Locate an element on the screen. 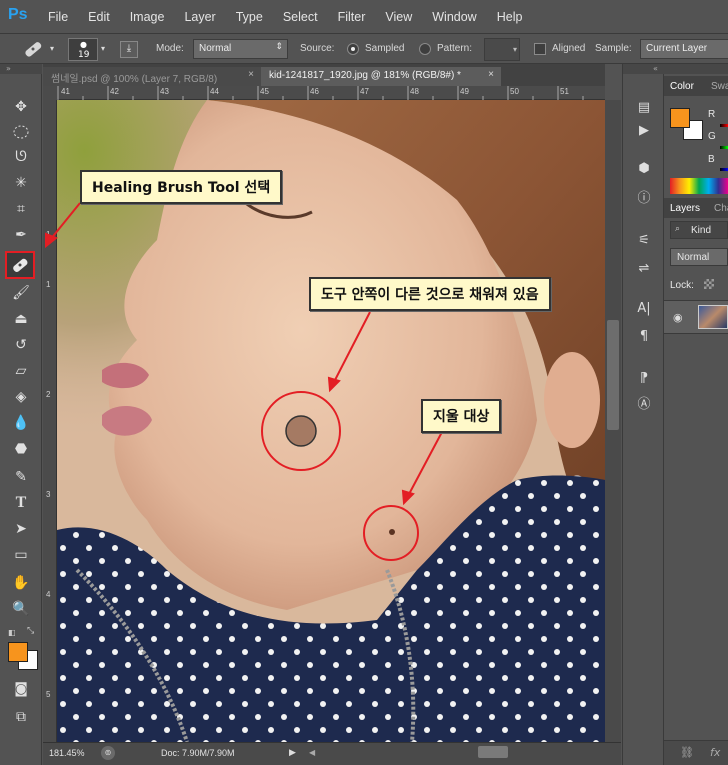  brush-presets-icon: ⚟ is located at coordinates (644, 241).